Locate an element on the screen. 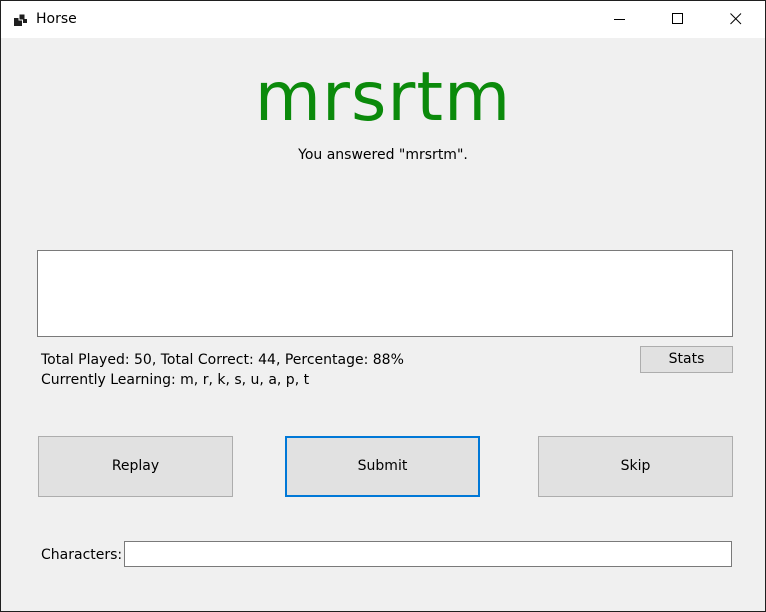 The height and width of the screenshot is (612, 766). close-button is located at coordinates (736, 19).